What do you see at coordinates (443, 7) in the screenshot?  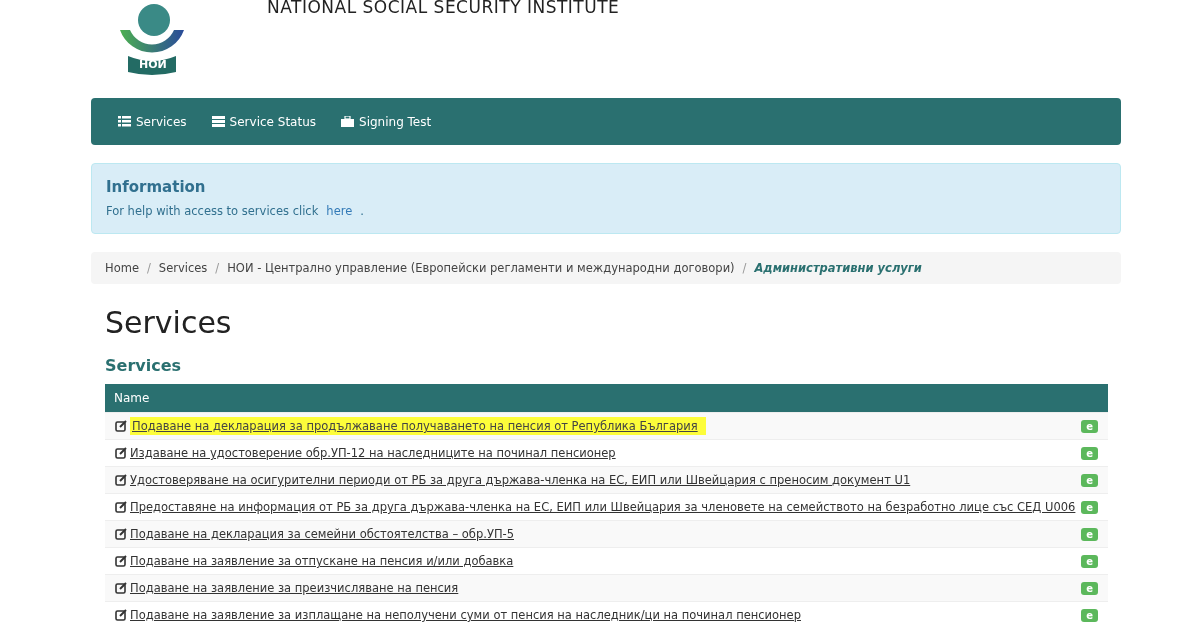 I see `site-title: NATIONAL SOCIAL SECURITY INSTITUTE` at bounding box center [443, 7].